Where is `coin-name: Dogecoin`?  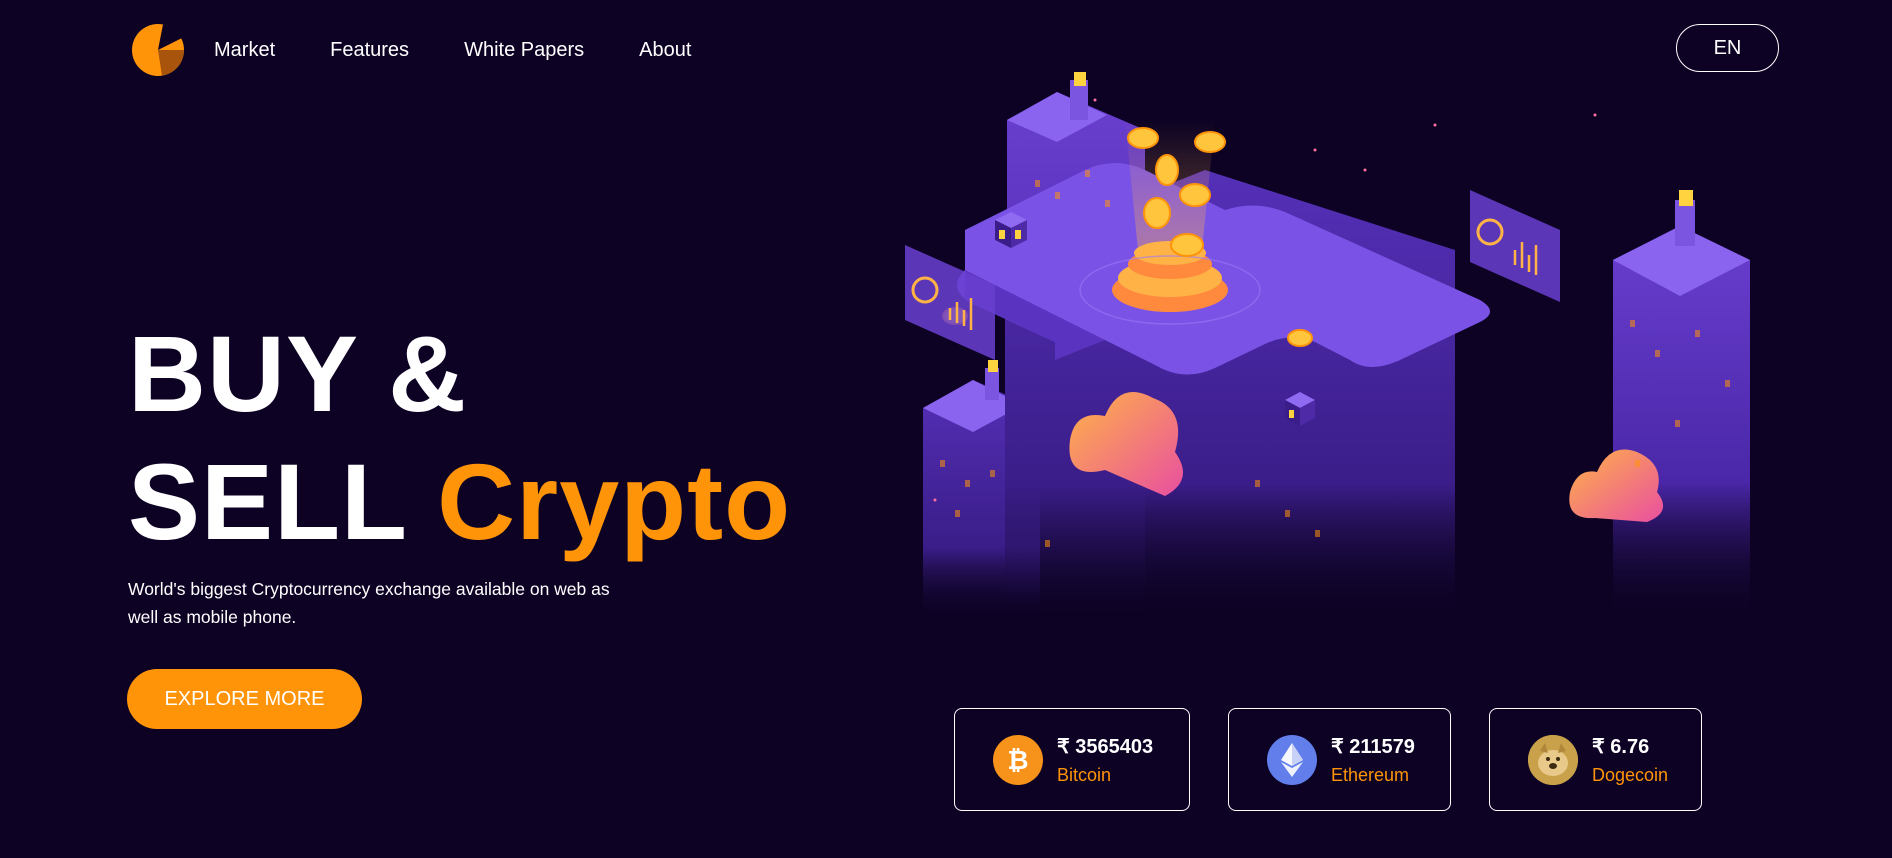
coin-name: Dogecoin is located at coordinates (1630, 774).